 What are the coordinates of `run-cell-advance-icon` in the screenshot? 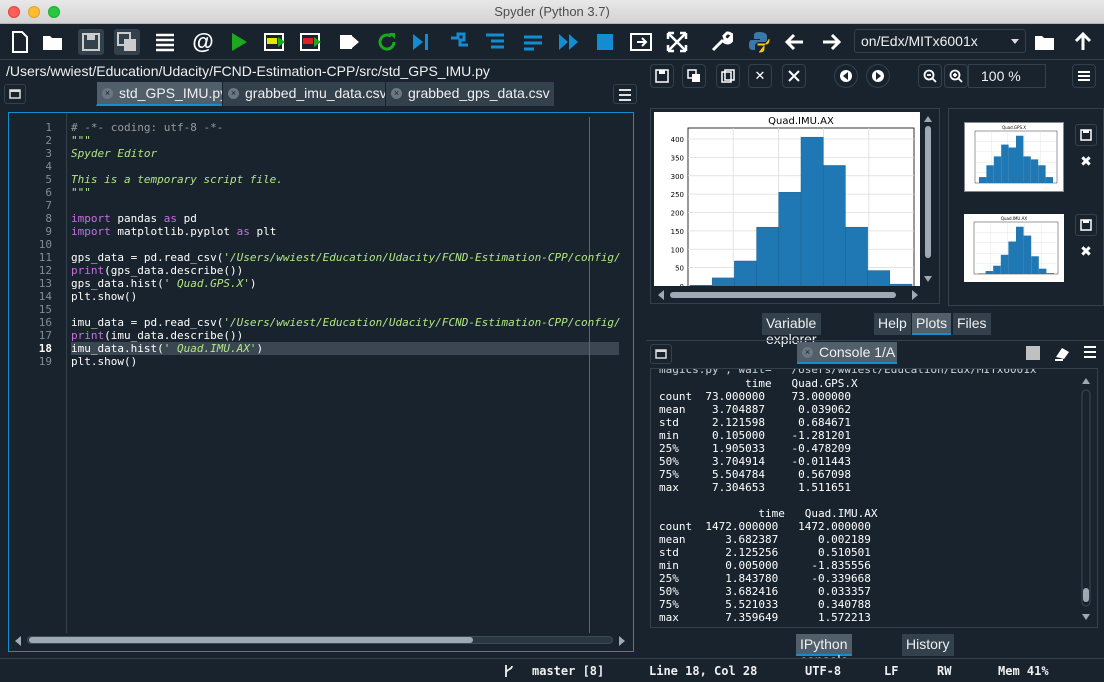 It's located at (311, 42).